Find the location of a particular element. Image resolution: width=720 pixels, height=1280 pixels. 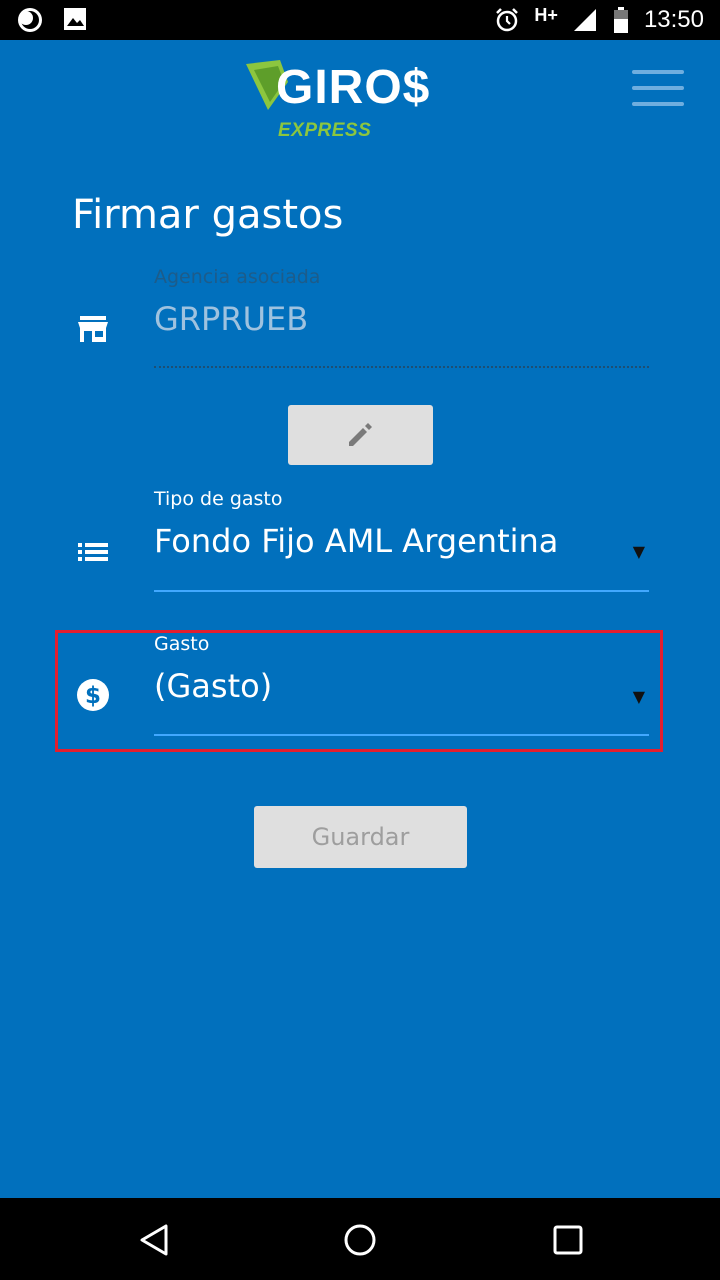

page-title: Firmar gastos is located at coordinates (208, 215).